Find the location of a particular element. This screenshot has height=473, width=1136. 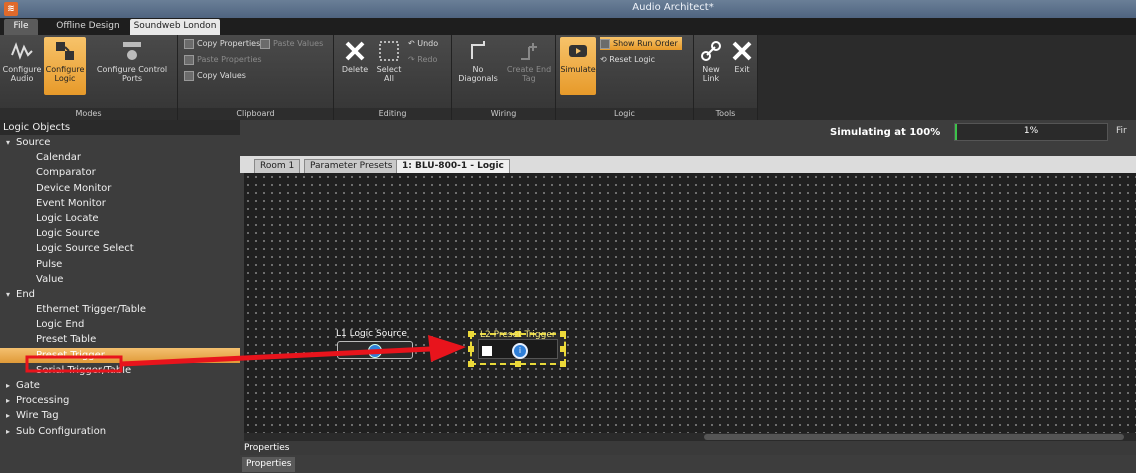

tree-item-preset-table: Preset Table is located at coordinates (120, 339).